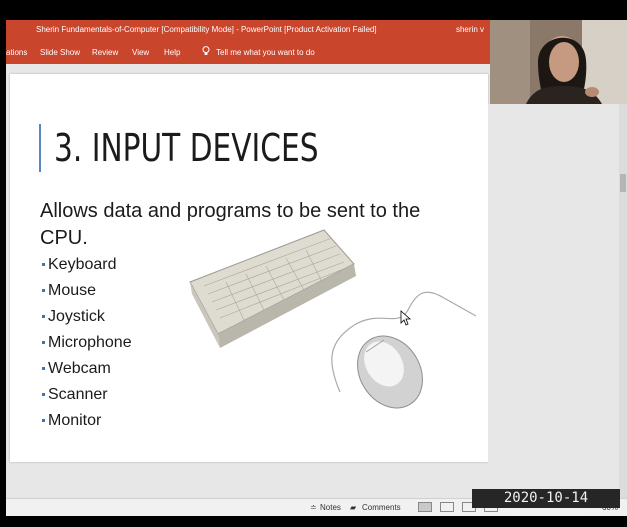 Image resolution: width=627 pixels, height=527 pixels. I want to click on bullet-text: Scanner, so click(78, 394).